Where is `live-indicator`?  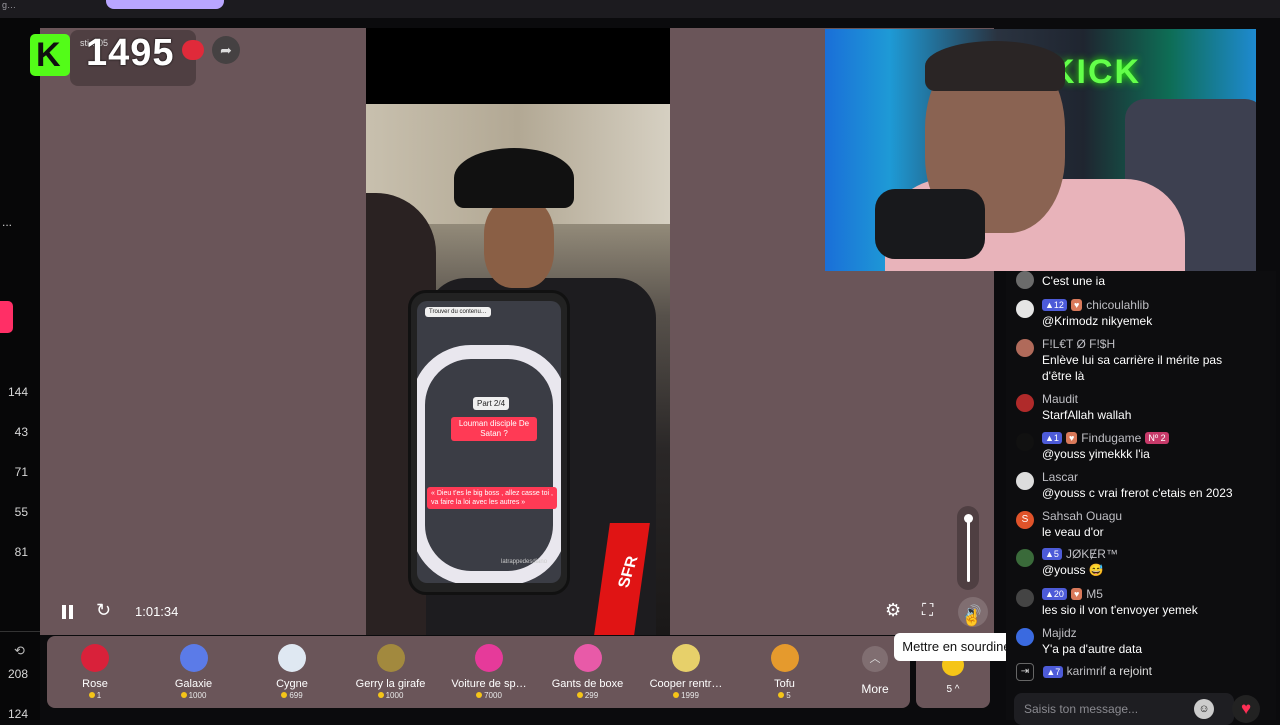 live-indicator is located at coordinates (6, 317).